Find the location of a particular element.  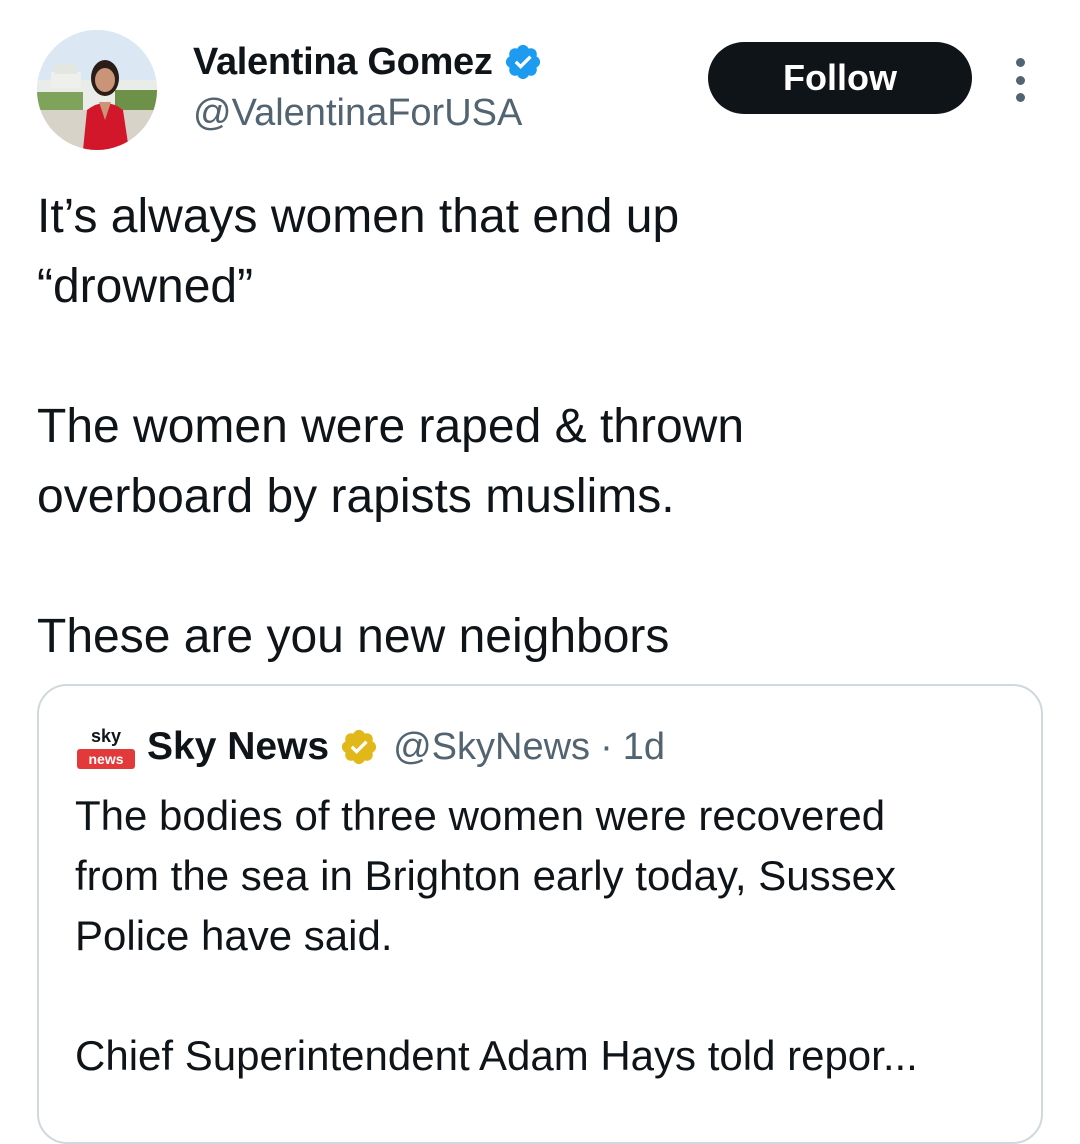

more-options-icon is located at coordinates (1020, 80).